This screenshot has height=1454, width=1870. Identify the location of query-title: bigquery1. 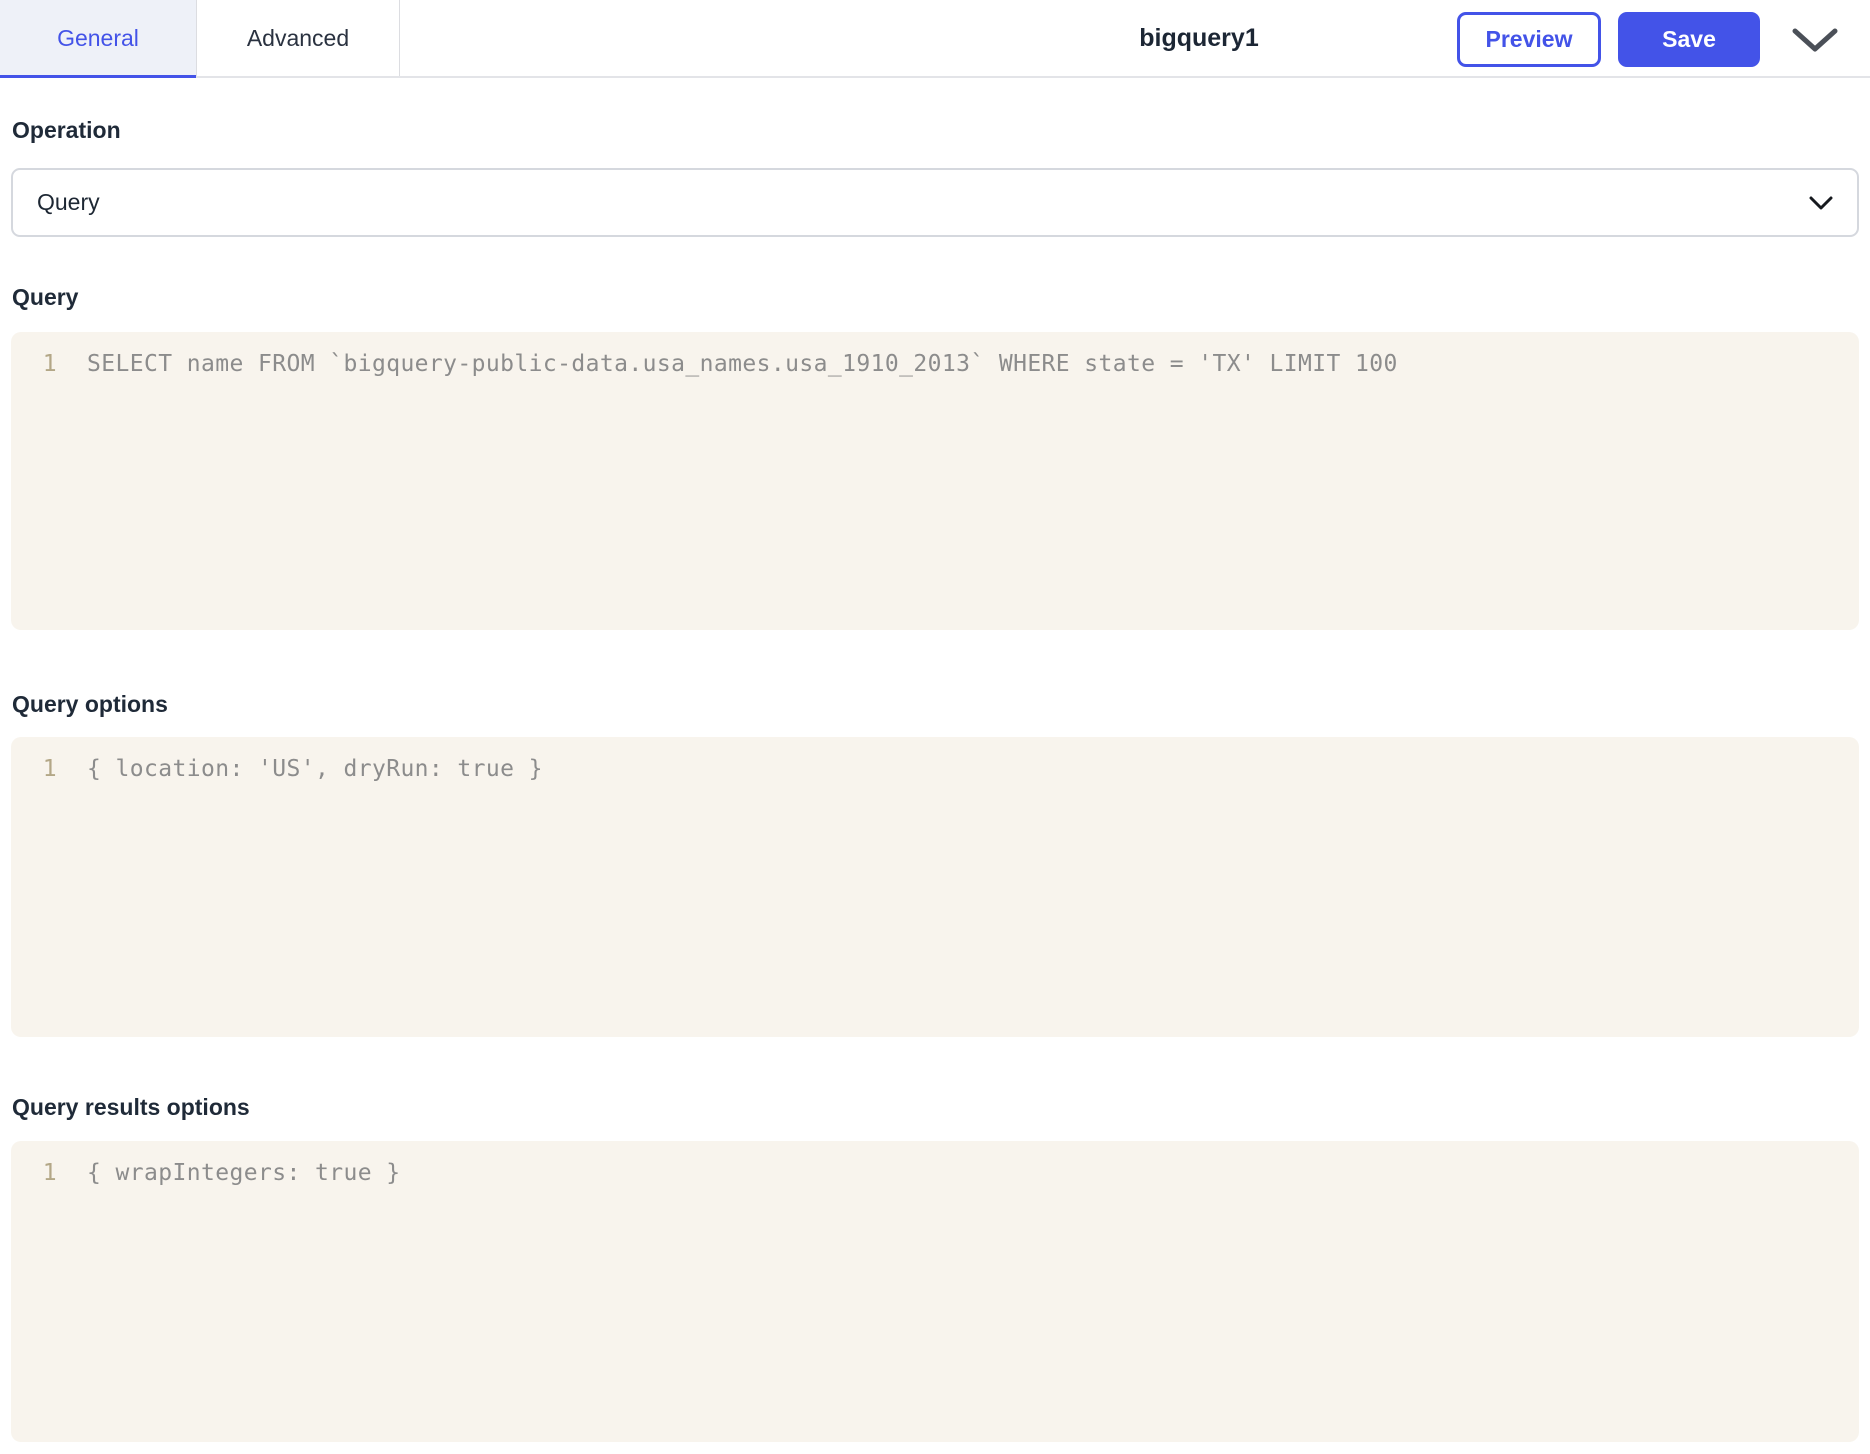
(1199, 37).